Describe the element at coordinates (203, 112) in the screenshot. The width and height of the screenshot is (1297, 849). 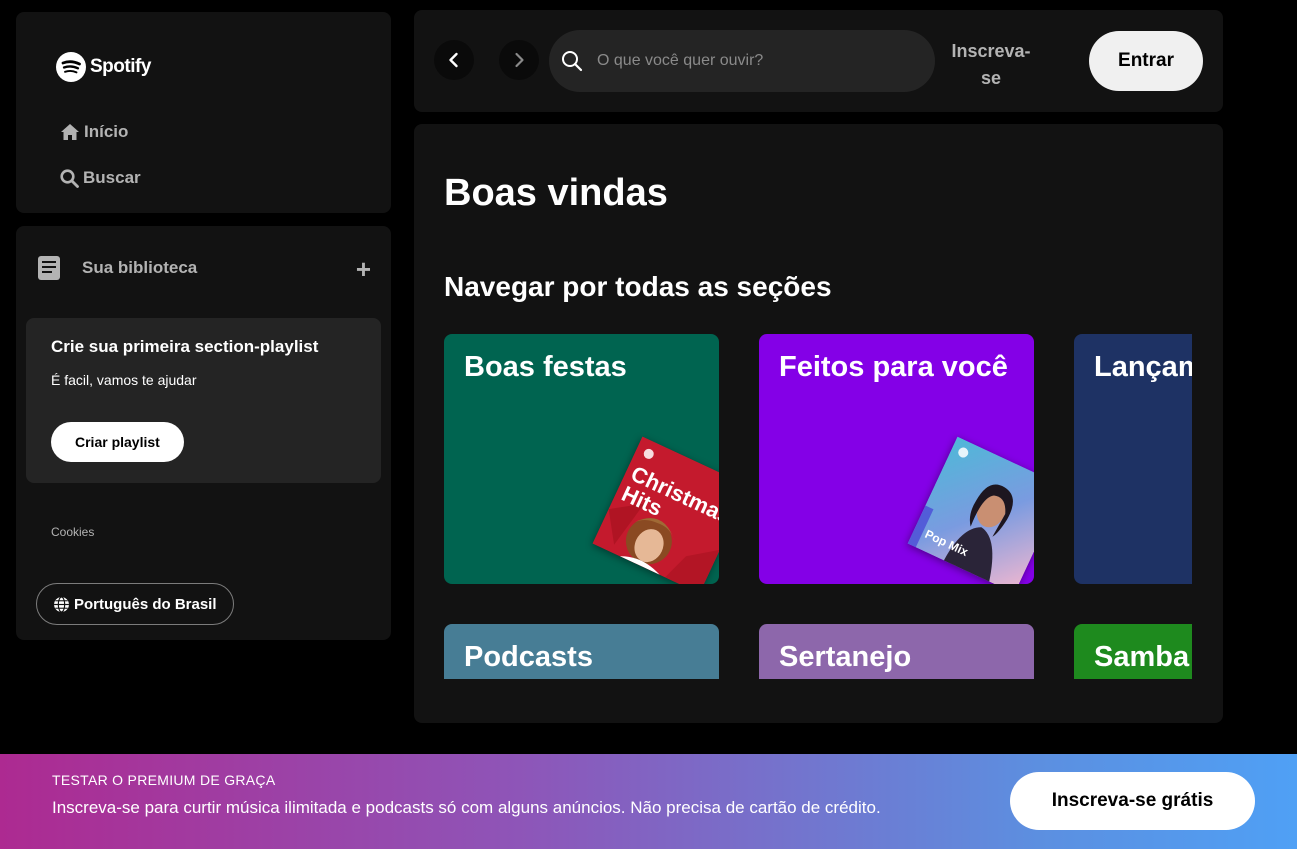
I see `sidebar-nav-panel: Spotify Início Buscar` at that location.